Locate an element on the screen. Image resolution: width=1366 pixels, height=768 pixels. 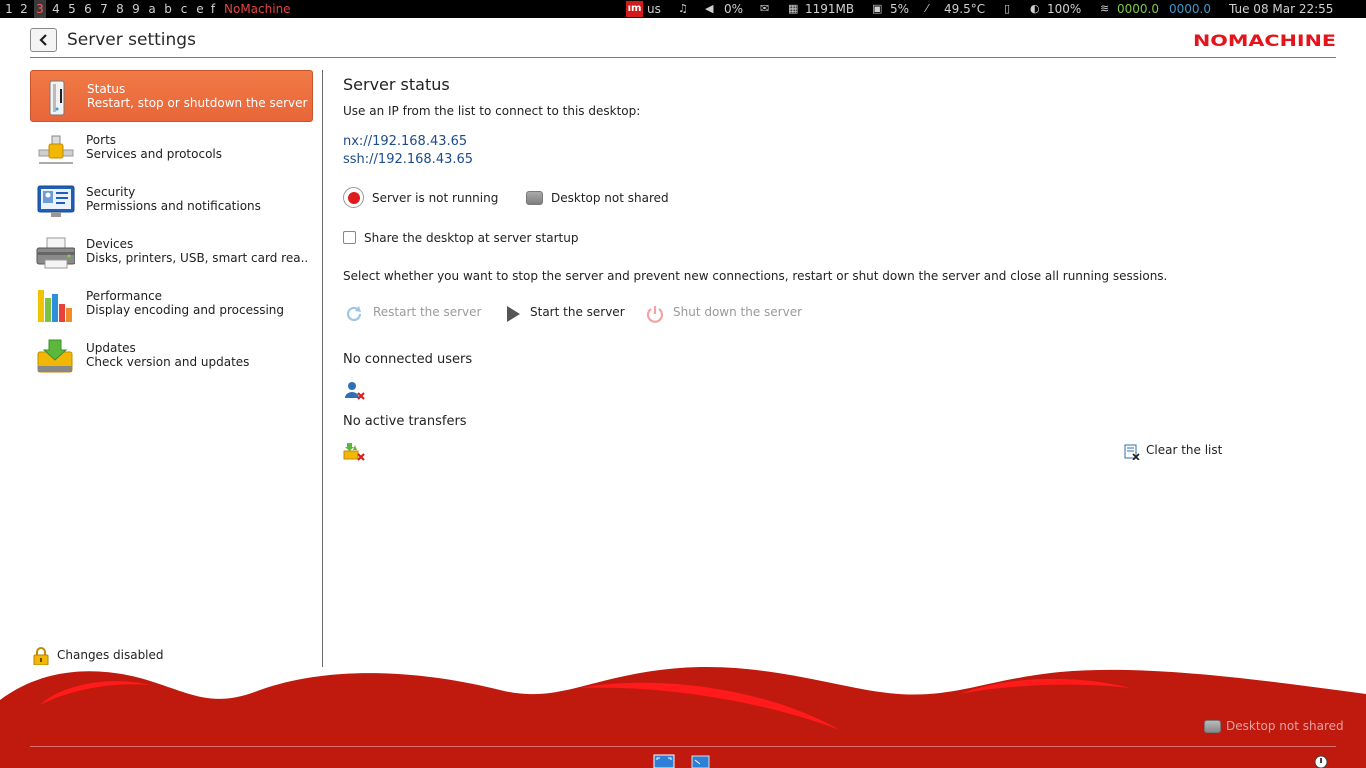
svg-text: NOMACHINE is located at coordinates (1264, 40).